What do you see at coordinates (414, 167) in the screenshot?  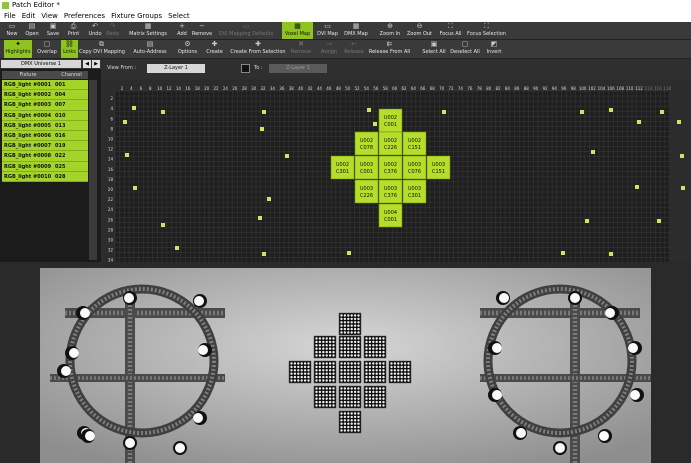 I see `fixture-block: U003C076` at bounding box center [414, 167].